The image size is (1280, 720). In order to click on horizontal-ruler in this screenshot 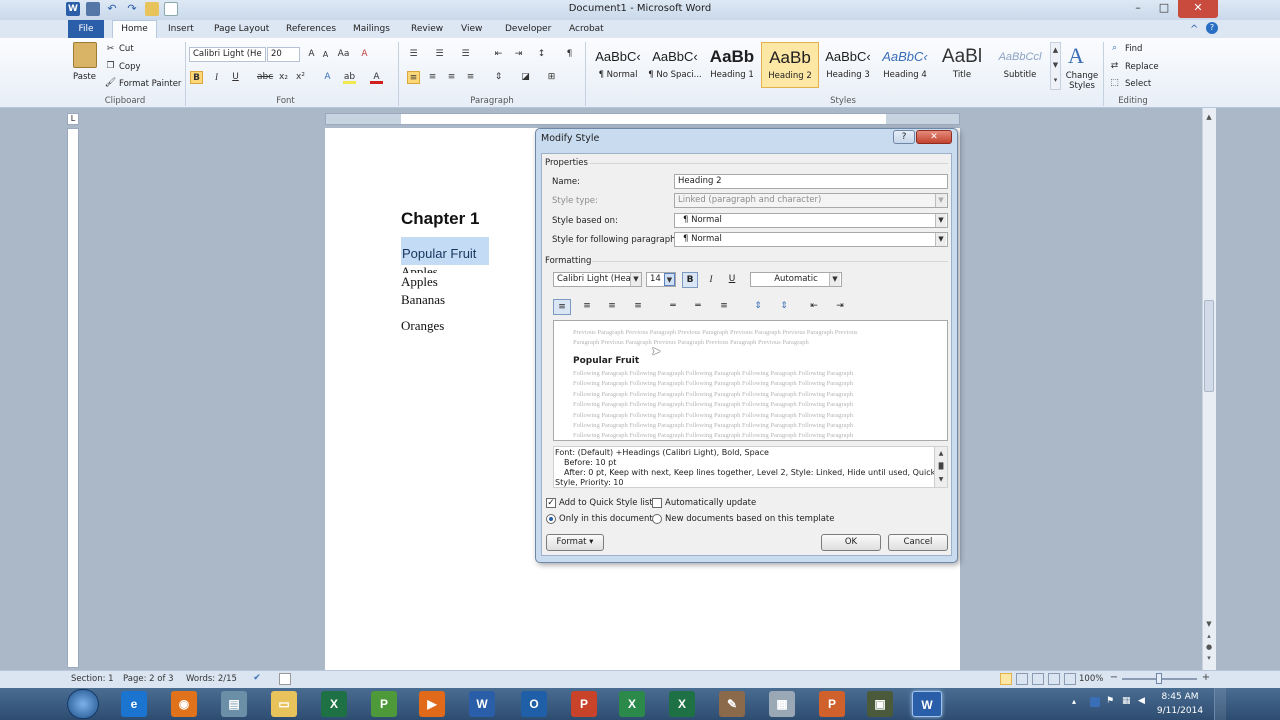, I will do `click(642, 119)`.